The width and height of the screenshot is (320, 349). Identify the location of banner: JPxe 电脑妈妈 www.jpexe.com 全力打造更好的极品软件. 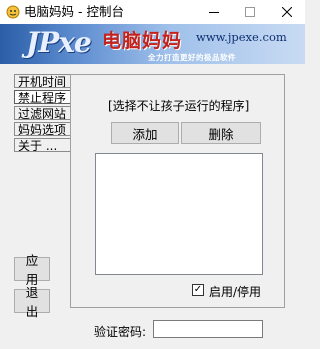
(152, 44).